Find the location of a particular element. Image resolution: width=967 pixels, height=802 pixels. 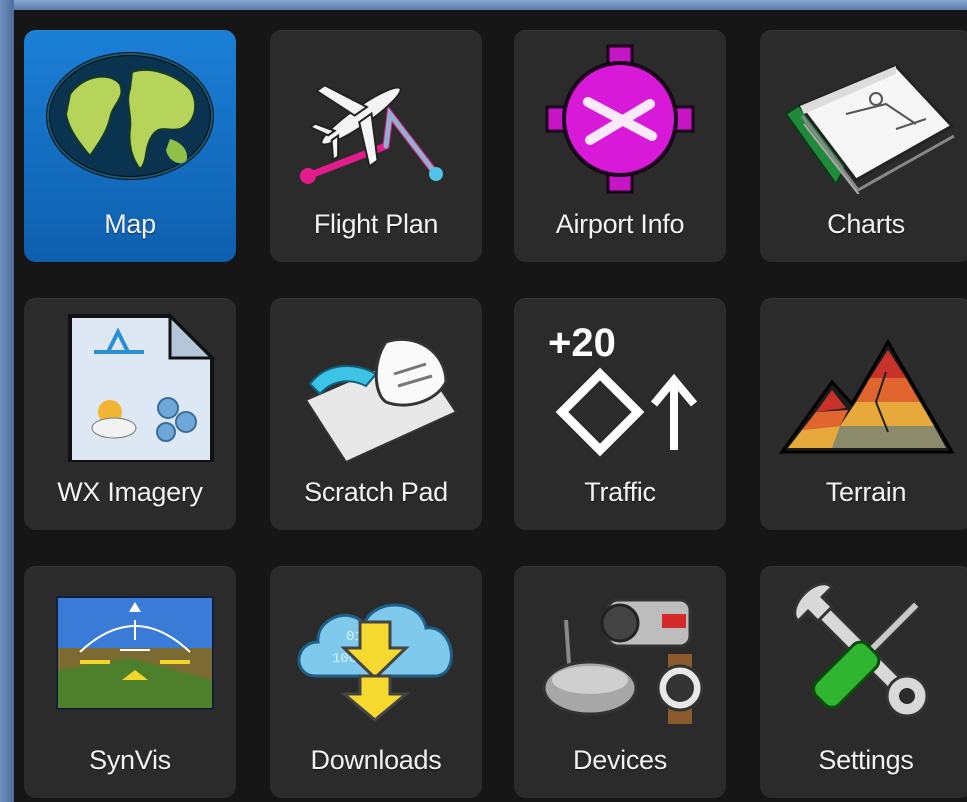

tile-synvis: SynVis is located at coordinates (130, 682).